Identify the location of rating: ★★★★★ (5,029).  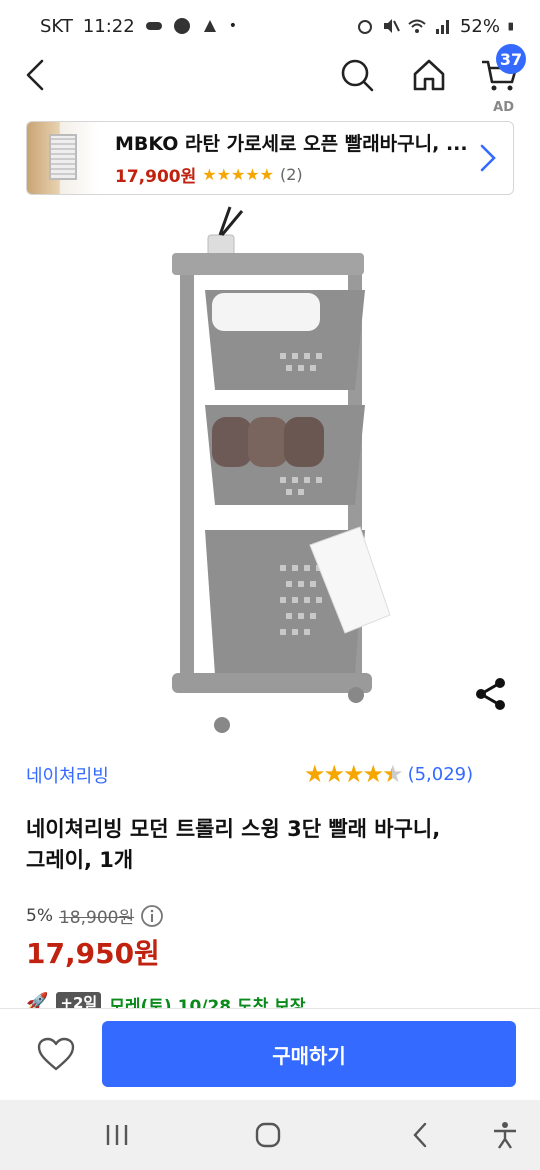
(388, 774).